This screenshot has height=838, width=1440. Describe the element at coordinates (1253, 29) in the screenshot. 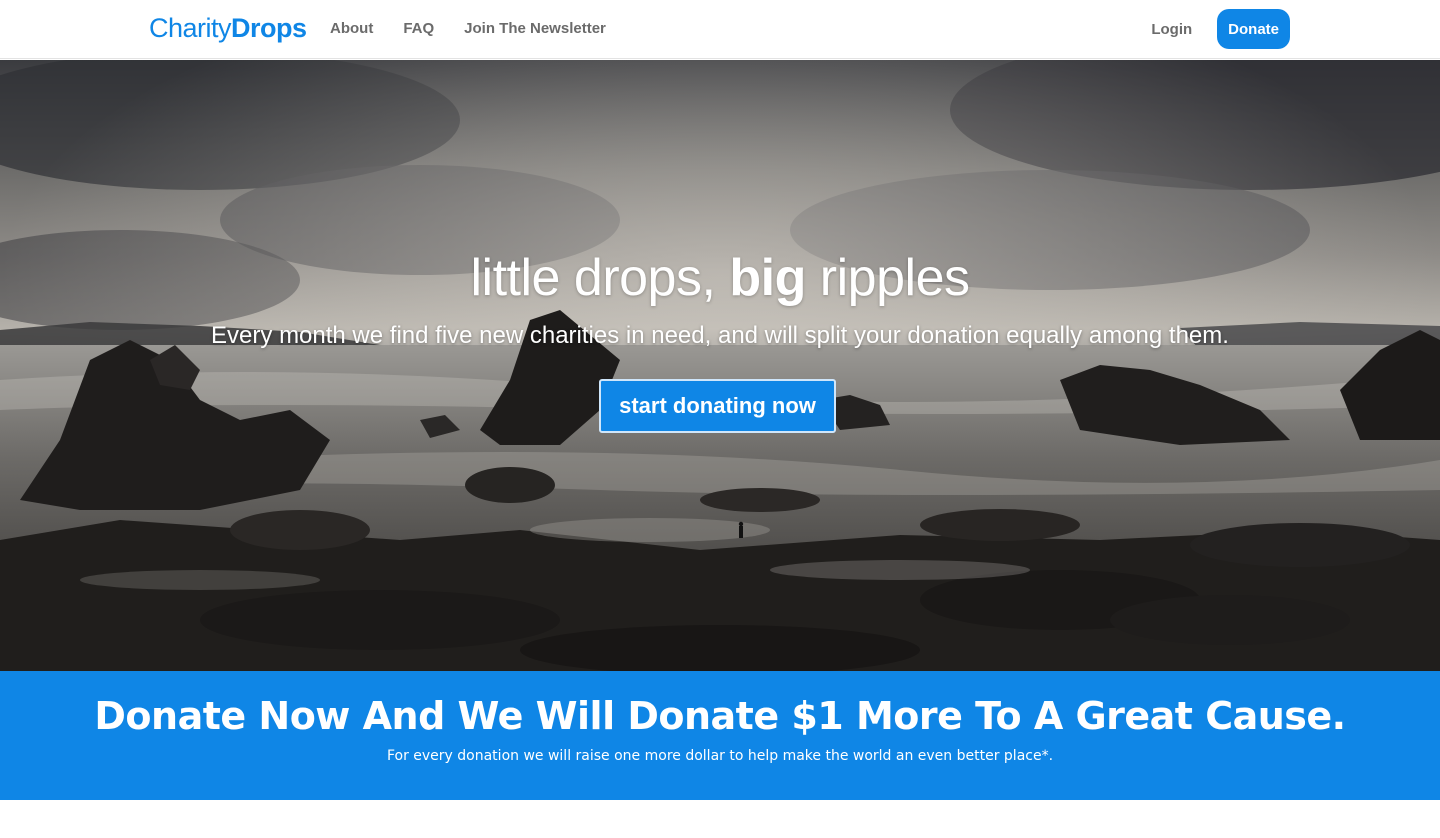

I see `donate-button: Donate` at that location.